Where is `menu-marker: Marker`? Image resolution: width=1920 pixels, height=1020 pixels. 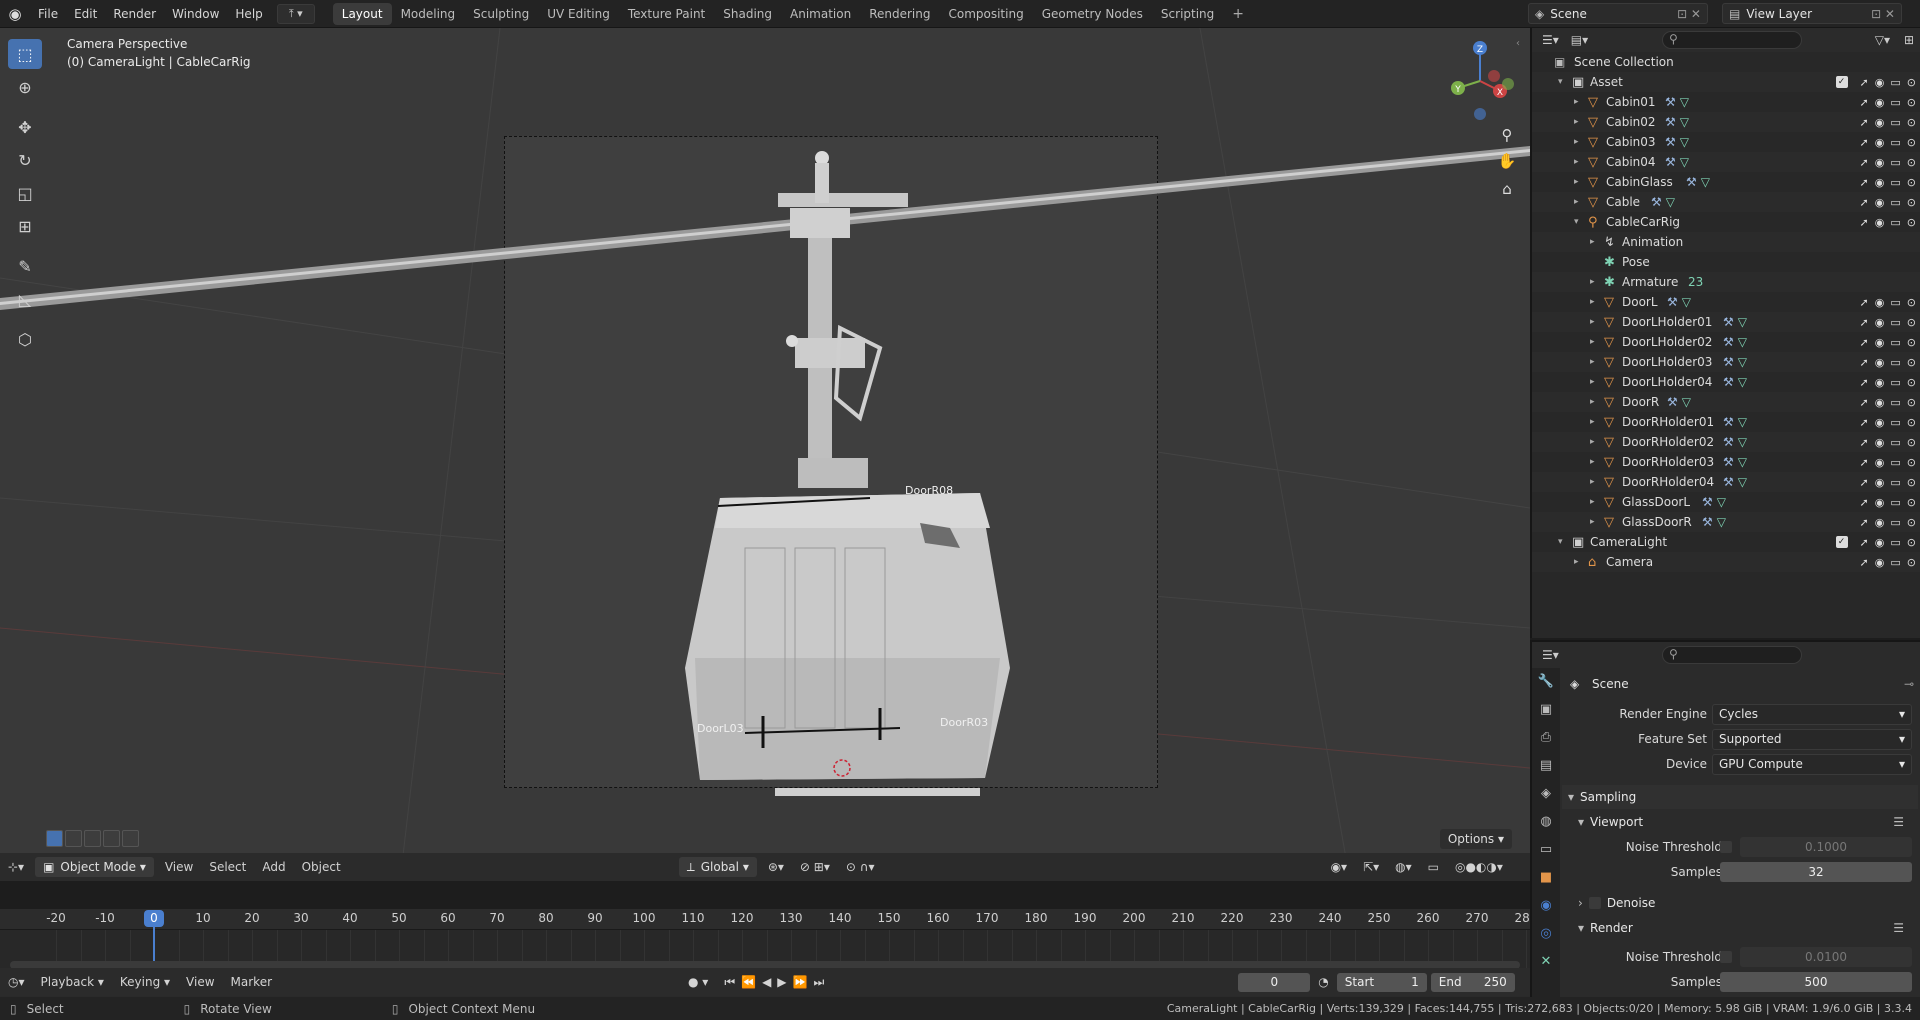
menu-marker: Marker is located at coordinates (251, 982).